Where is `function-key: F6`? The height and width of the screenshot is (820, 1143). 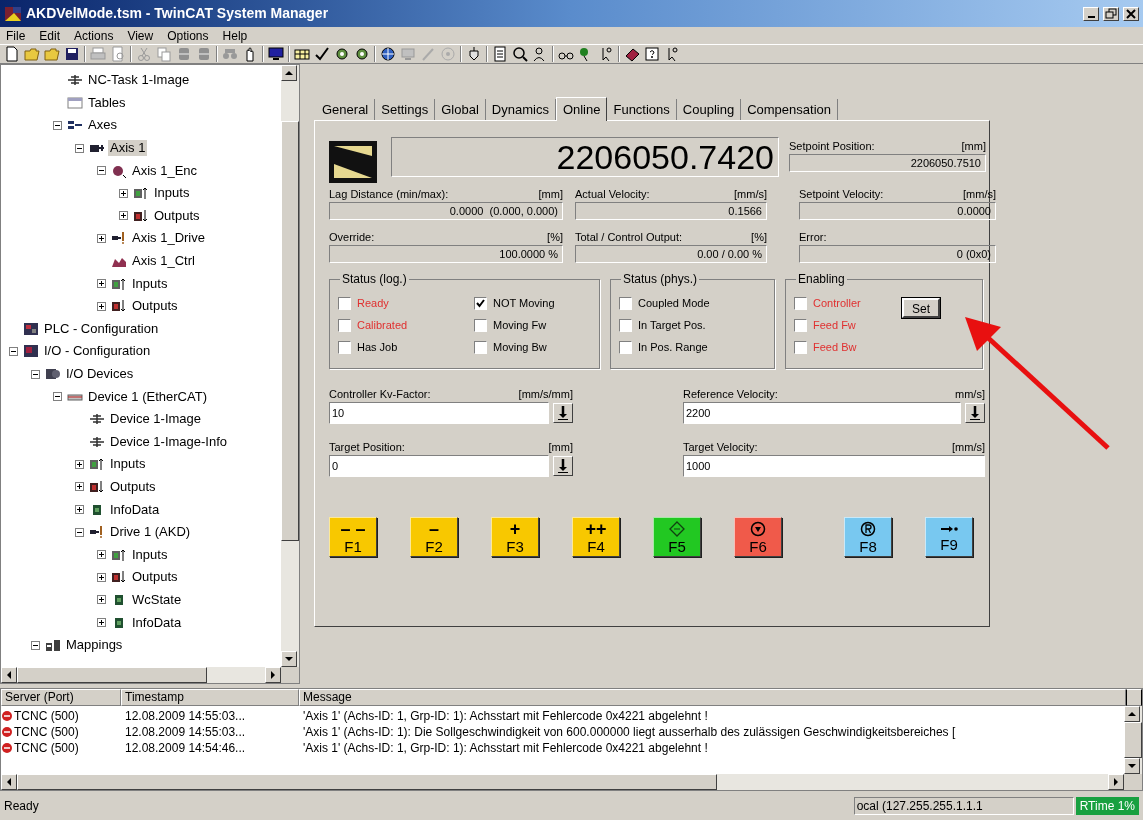
function-key: F6 is located at coordinates (758, 537).